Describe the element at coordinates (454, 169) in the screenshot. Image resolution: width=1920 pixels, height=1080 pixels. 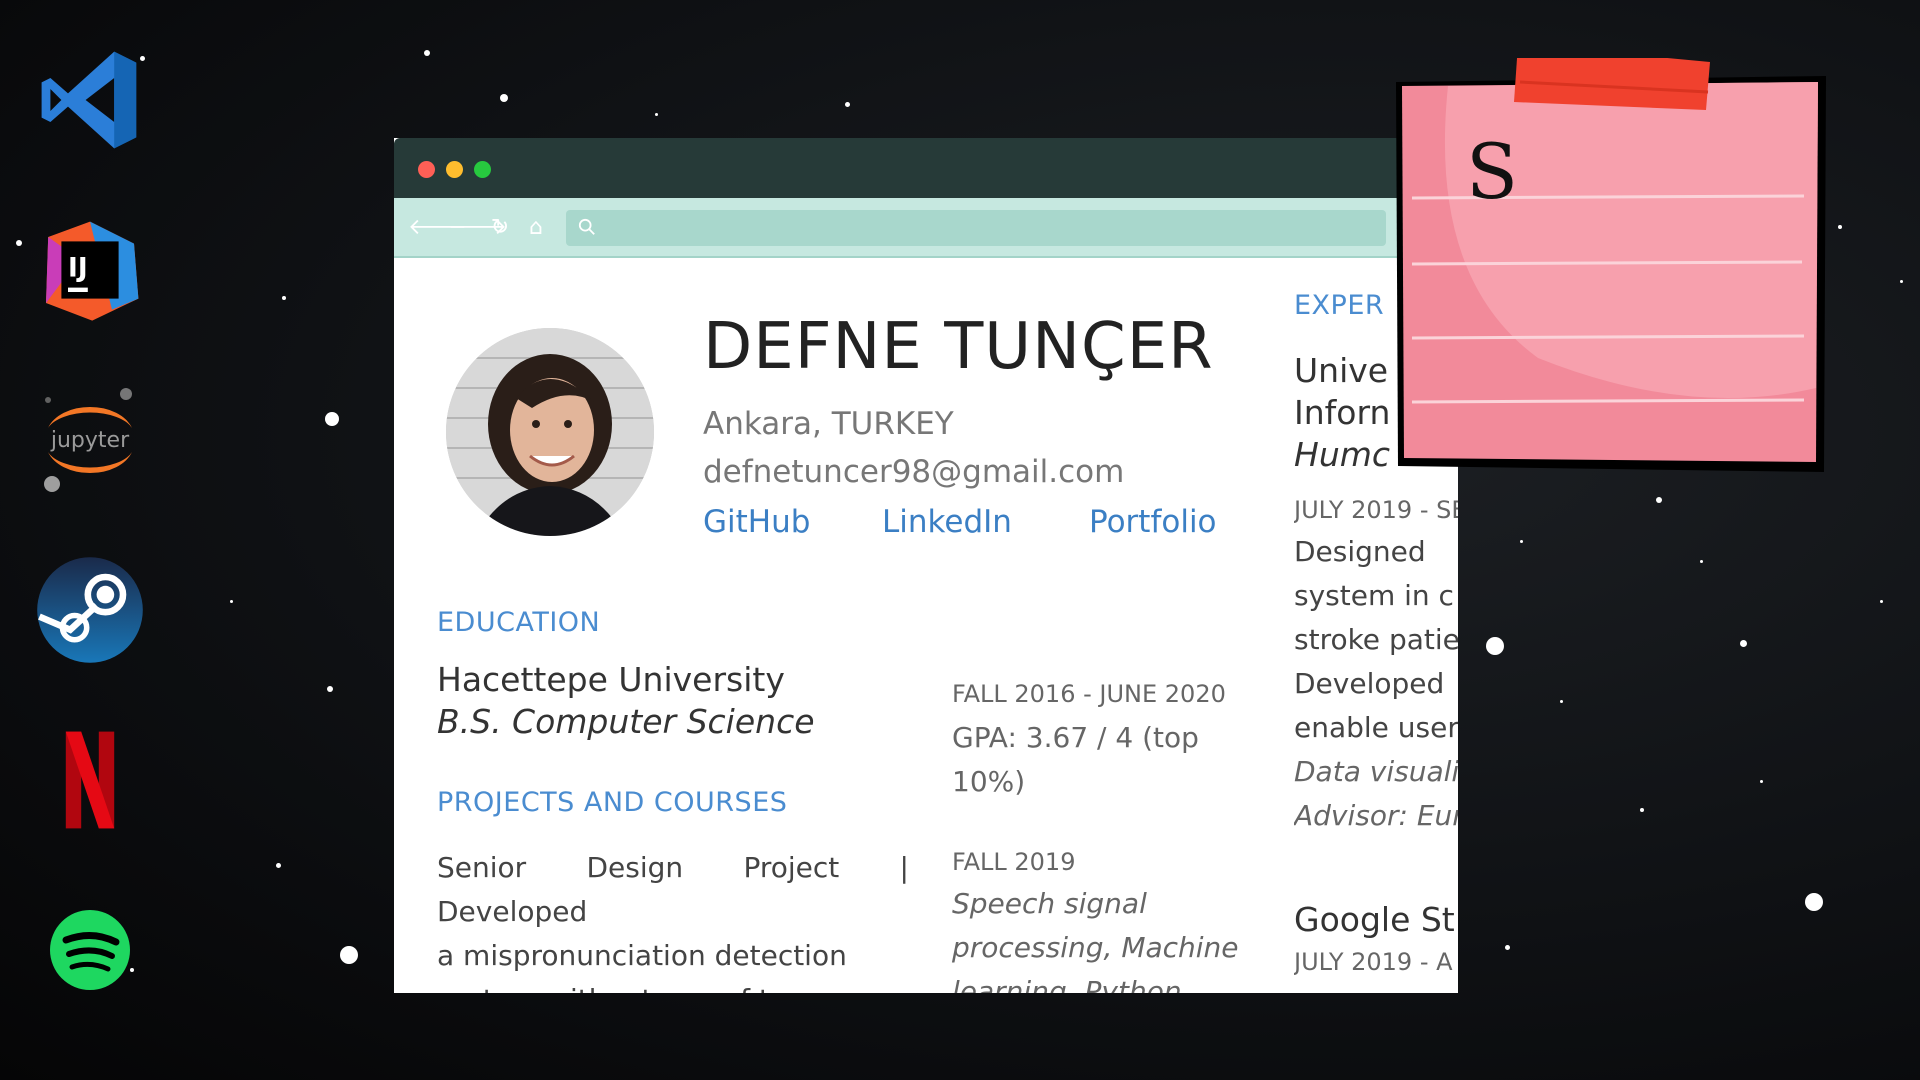
I see `minimize-button` at that location.